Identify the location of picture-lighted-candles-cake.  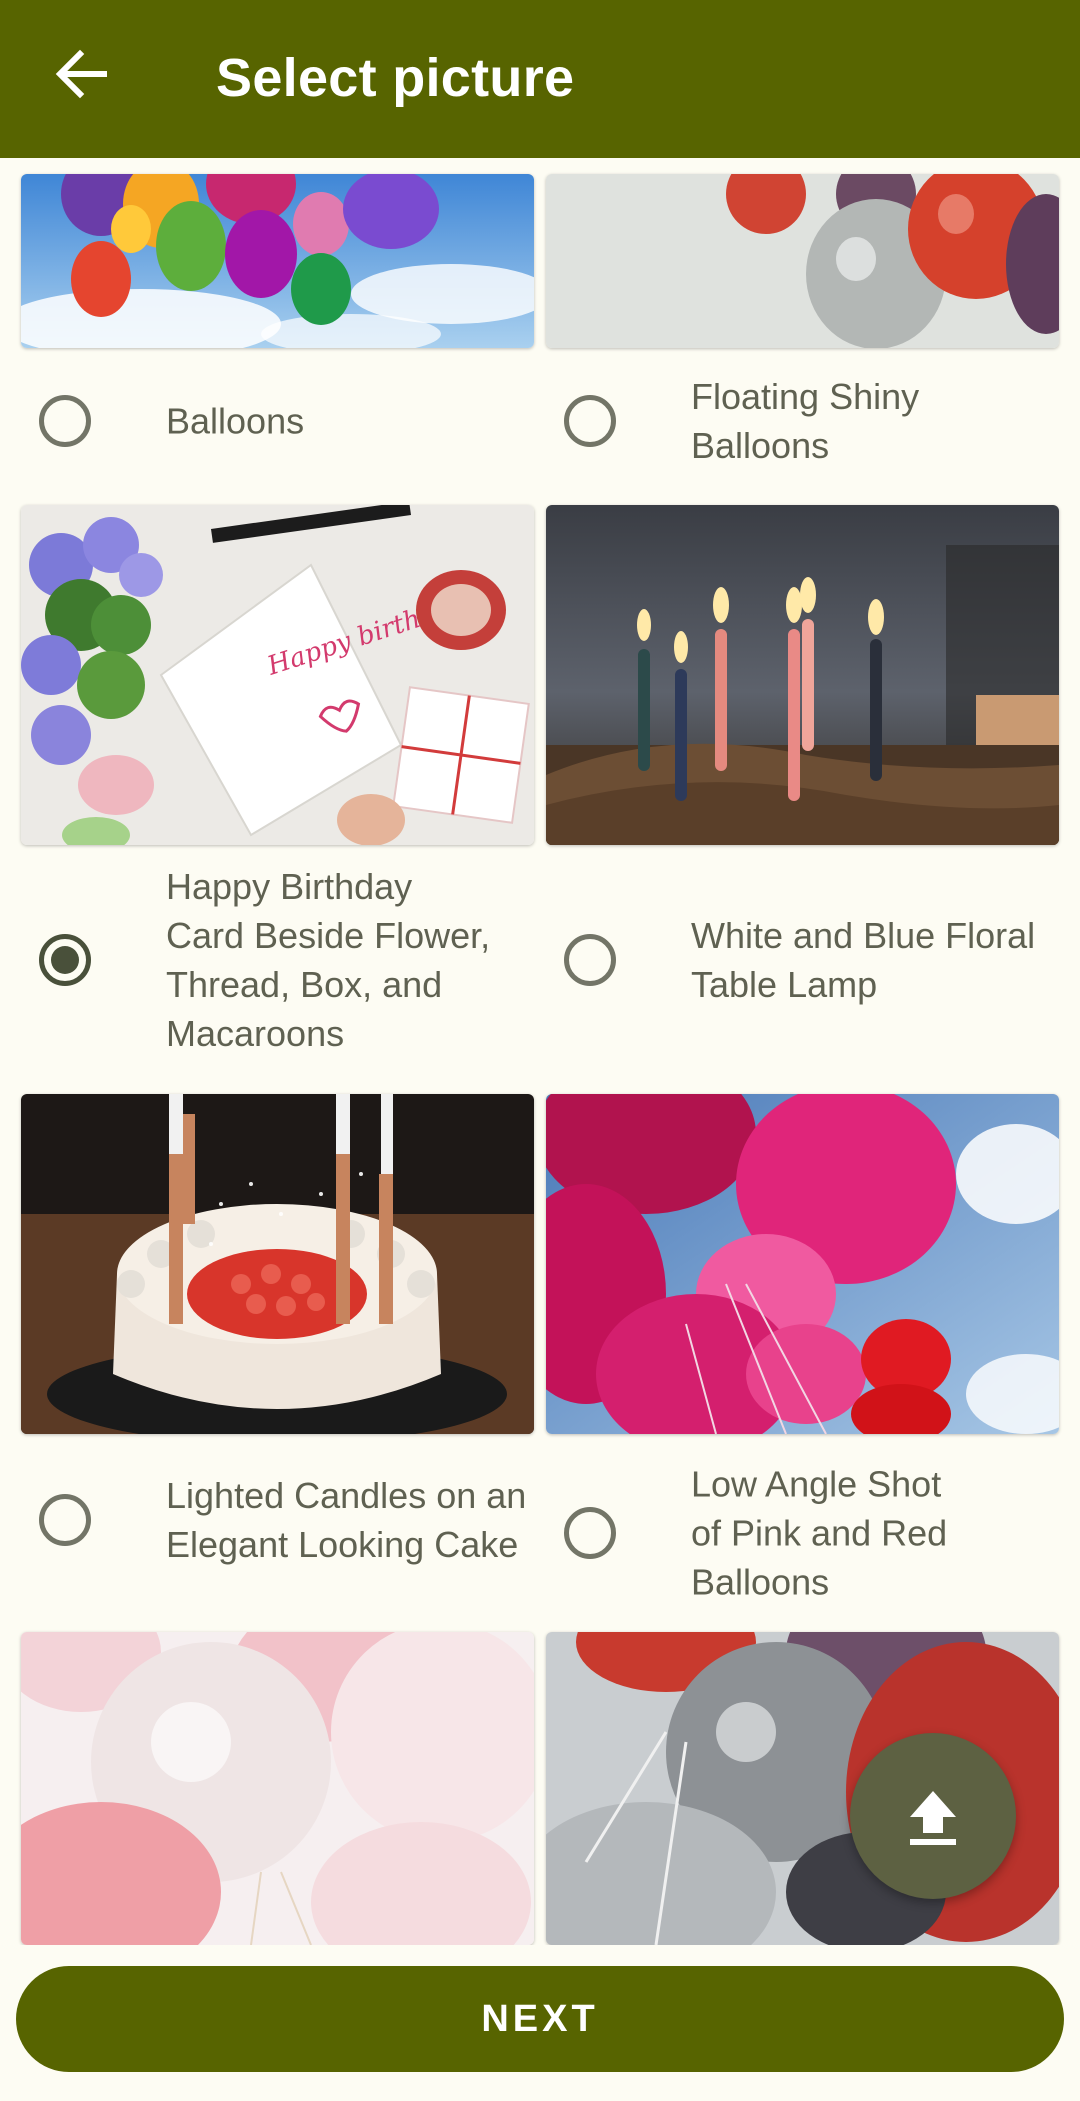
(277, 1264).